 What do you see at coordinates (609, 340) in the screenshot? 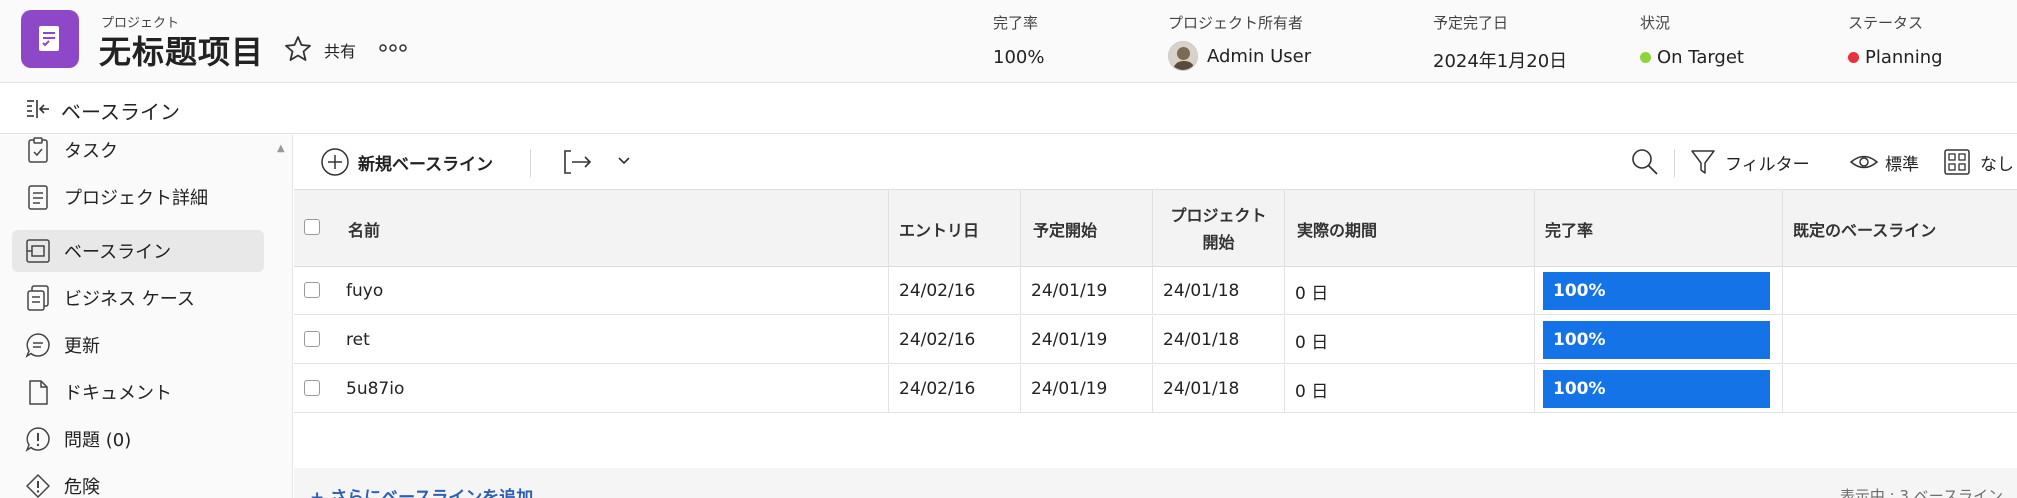
I see `cell-name: ret` at bounding box center [609, 340].